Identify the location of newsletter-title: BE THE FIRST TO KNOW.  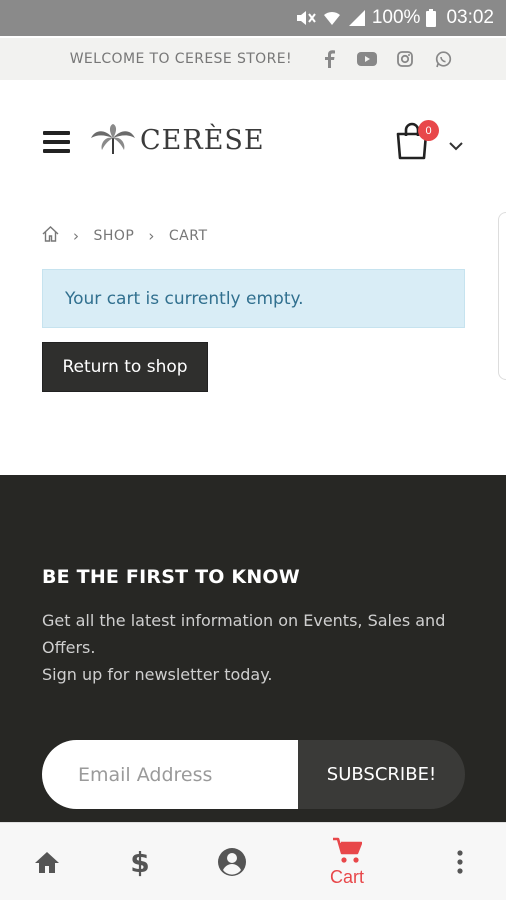
(171, 577).